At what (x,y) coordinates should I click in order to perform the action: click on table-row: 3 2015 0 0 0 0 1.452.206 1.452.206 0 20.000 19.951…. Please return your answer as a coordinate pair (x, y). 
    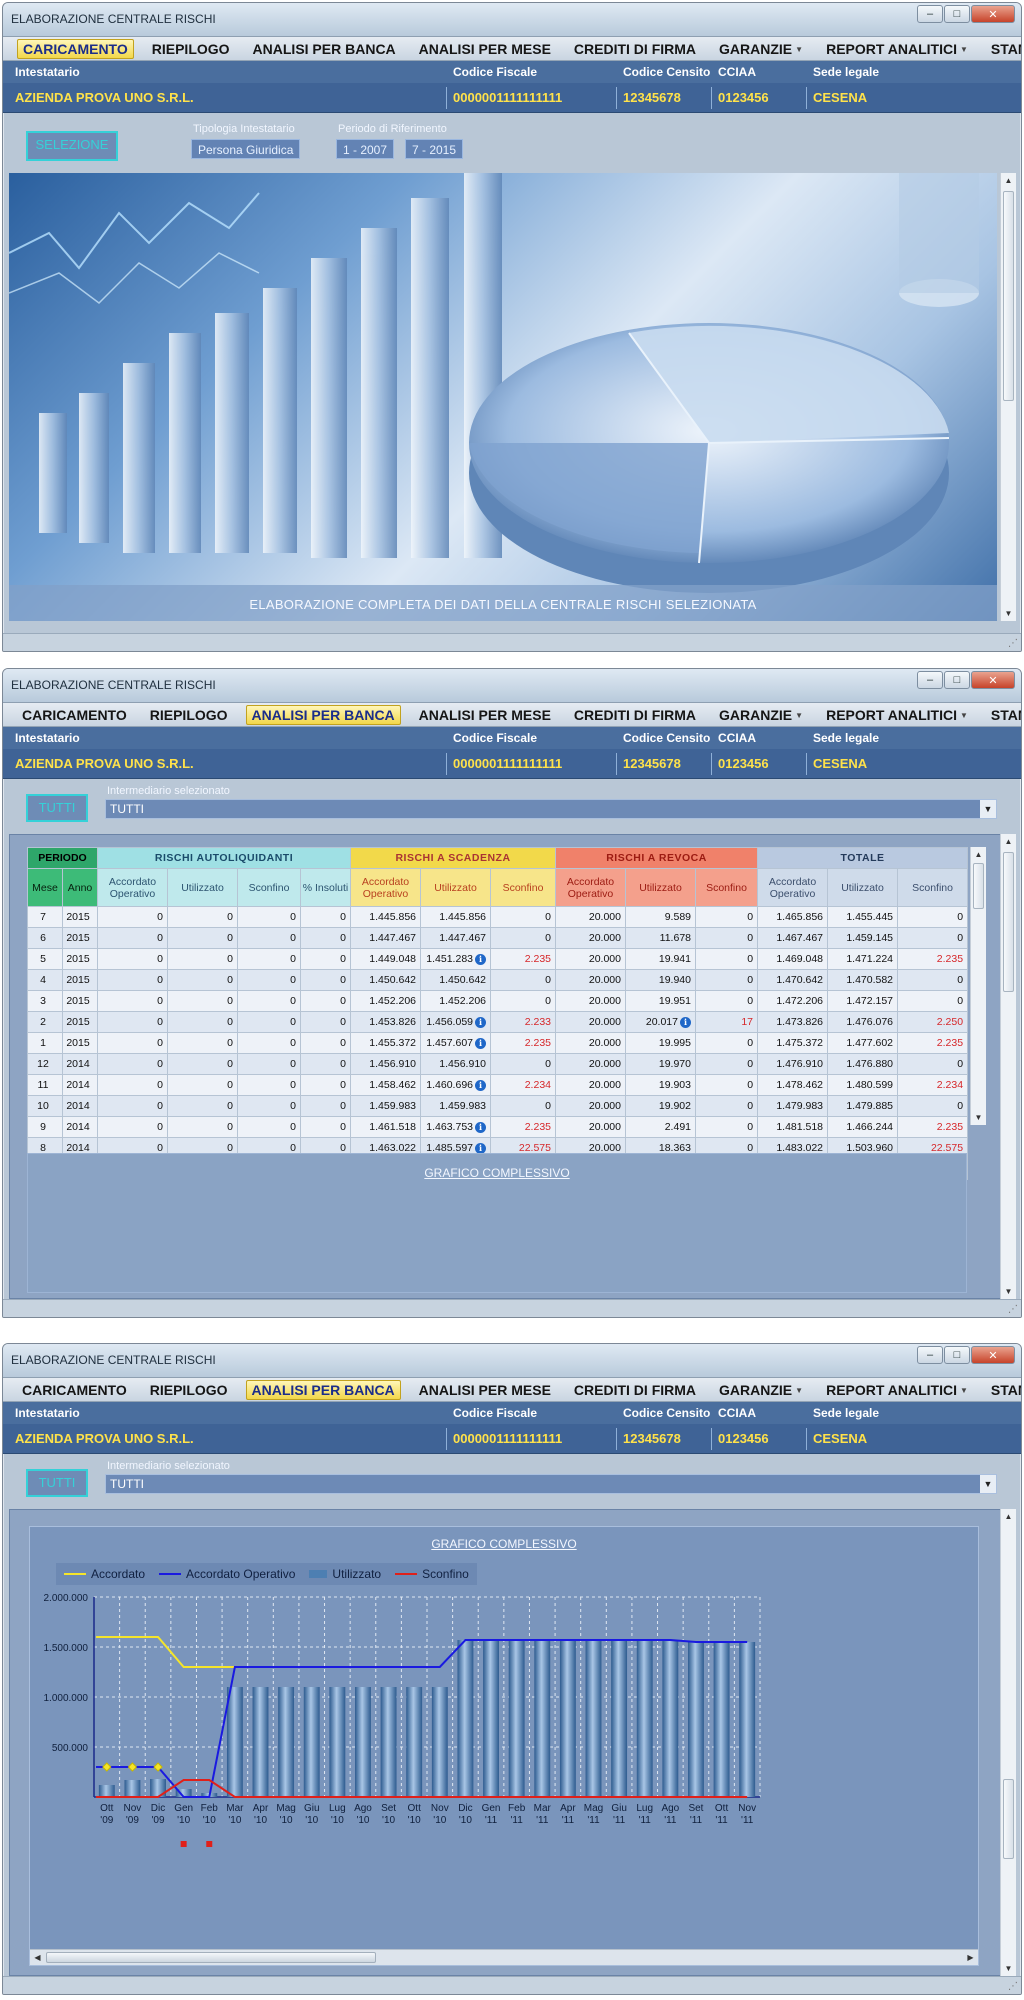
    Looking at the image, I should click on (498, 1001).